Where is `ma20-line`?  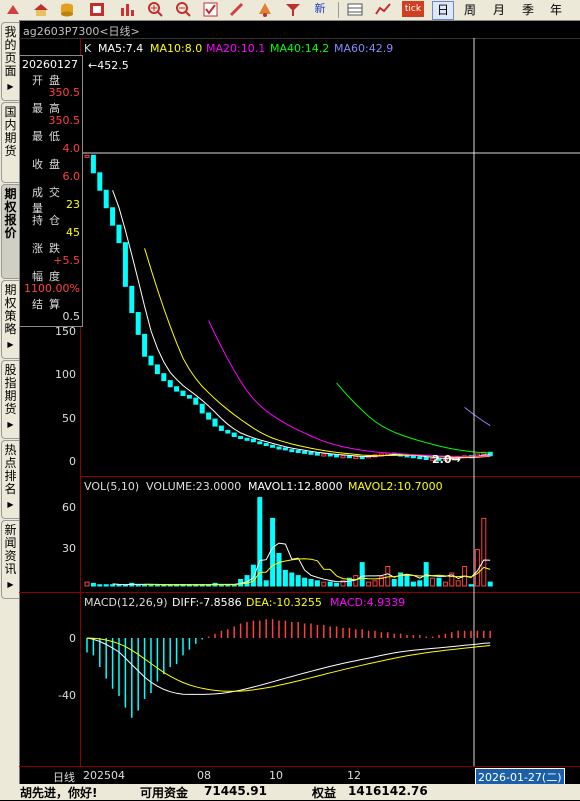 ma20-line is located at coordinates (349, 388).